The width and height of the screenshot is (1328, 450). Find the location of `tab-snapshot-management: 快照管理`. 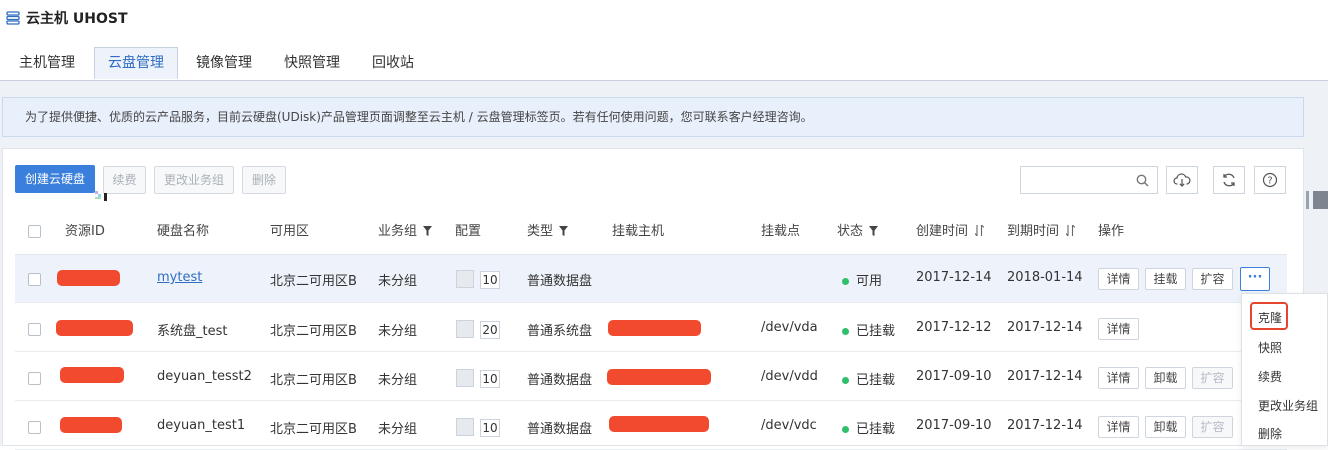

tab-snapshot-management: 快照管理 is located at coordinates (312, 63).